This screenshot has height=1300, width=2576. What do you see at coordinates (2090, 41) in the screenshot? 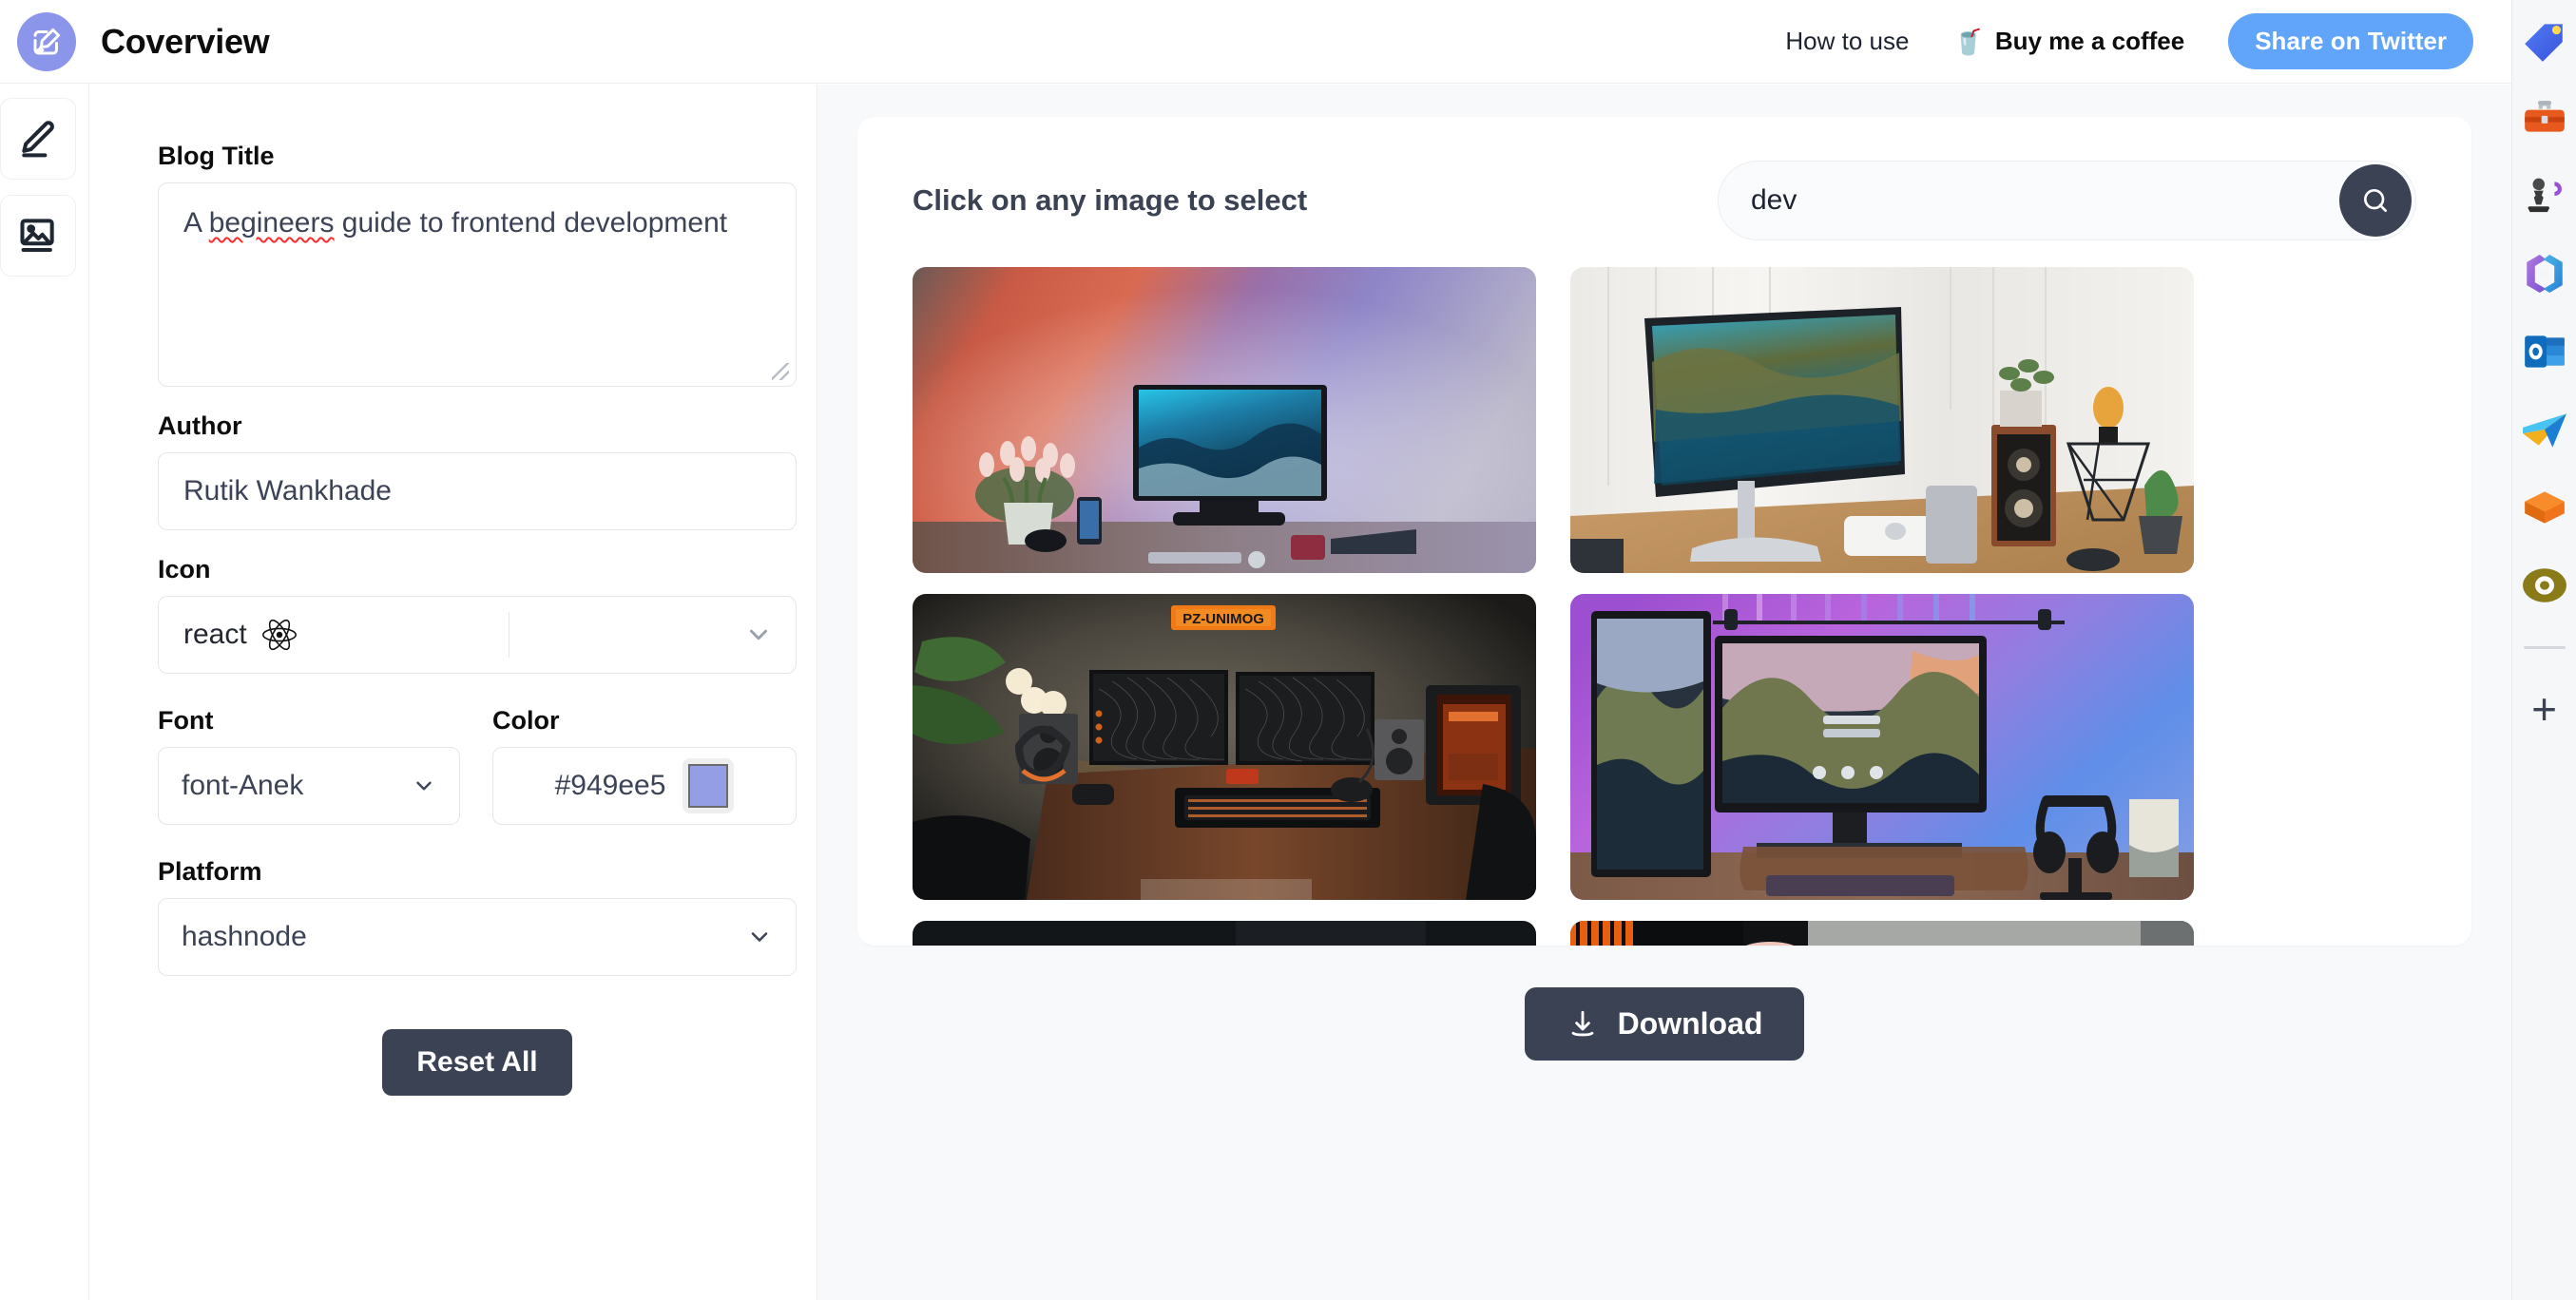
I see `buy-me-a-coffee-label: Buy me a coffee` at bounding box center [2090, 41].